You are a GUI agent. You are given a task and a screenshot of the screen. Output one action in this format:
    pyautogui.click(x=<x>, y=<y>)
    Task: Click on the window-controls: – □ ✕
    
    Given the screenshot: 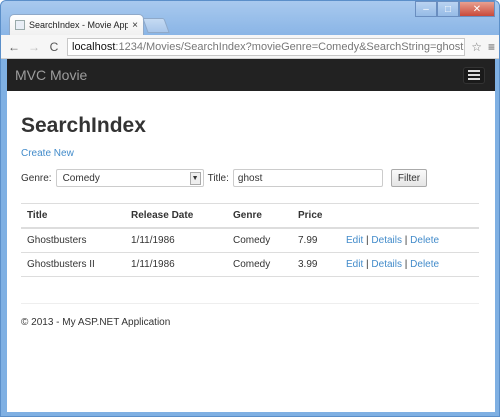 What is the action you would take?
    pyautogui.click(x=455, y=9)
    